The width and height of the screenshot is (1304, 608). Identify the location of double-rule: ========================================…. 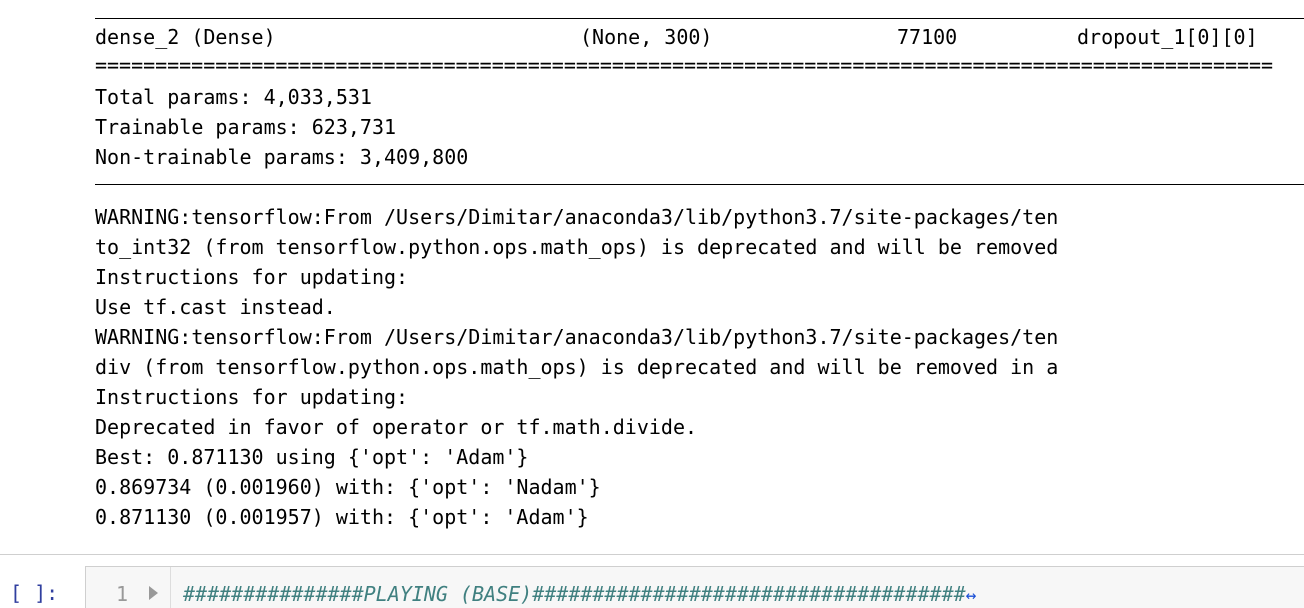
(684, 65).